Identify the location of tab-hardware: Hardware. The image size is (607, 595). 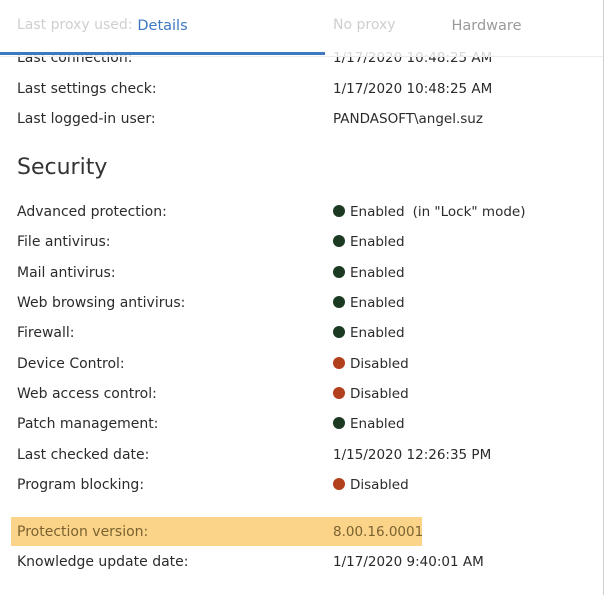
(464, 26).